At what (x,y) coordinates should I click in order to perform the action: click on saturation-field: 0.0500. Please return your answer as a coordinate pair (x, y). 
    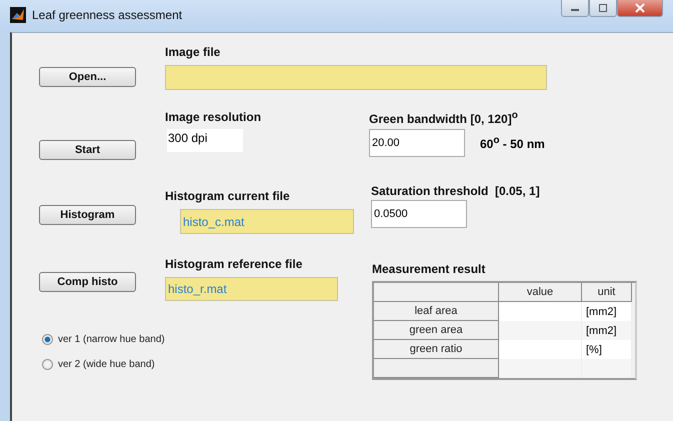
    Looking at the image, I should click on (419, 214).